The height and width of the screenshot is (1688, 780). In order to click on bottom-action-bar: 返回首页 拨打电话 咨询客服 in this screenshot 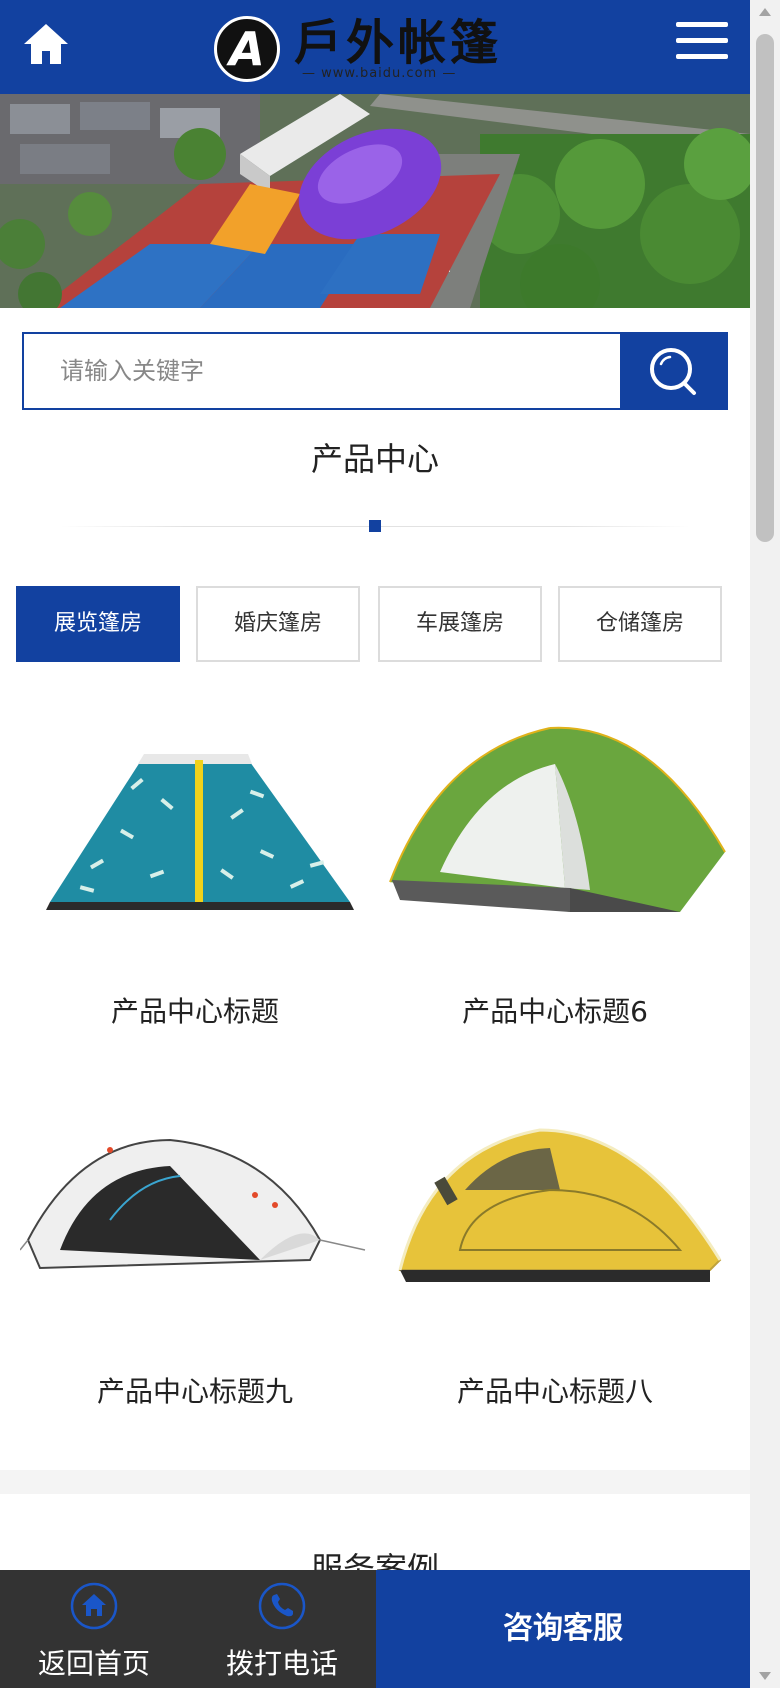, I will do `click(375, 1629)`.